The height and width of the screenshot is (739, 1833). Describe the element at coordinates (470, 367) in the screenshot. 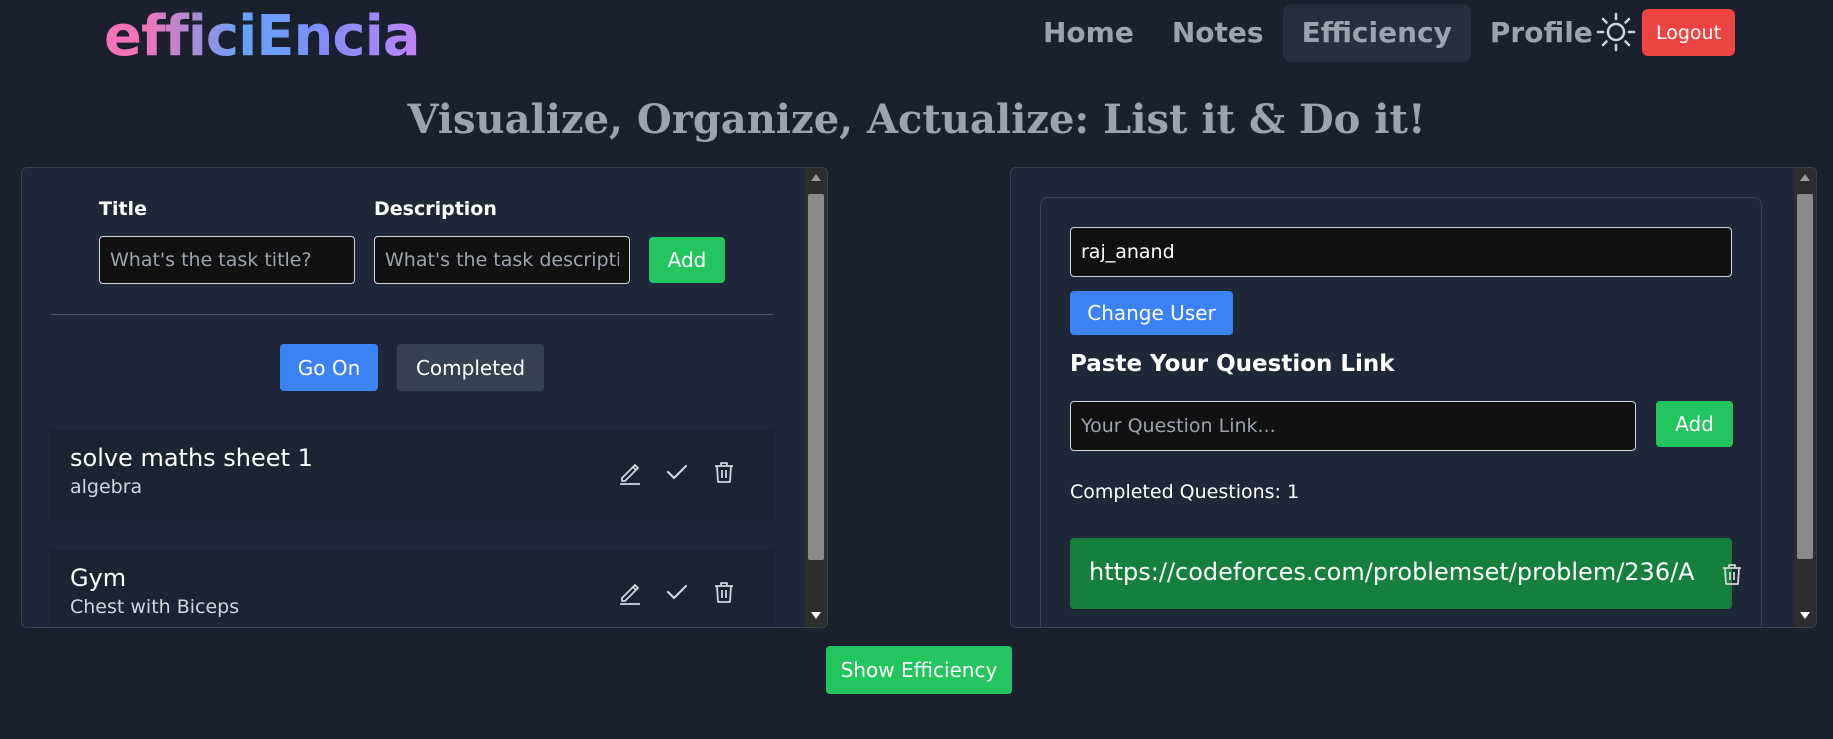

I see `tab-completed: Completed` at that location.